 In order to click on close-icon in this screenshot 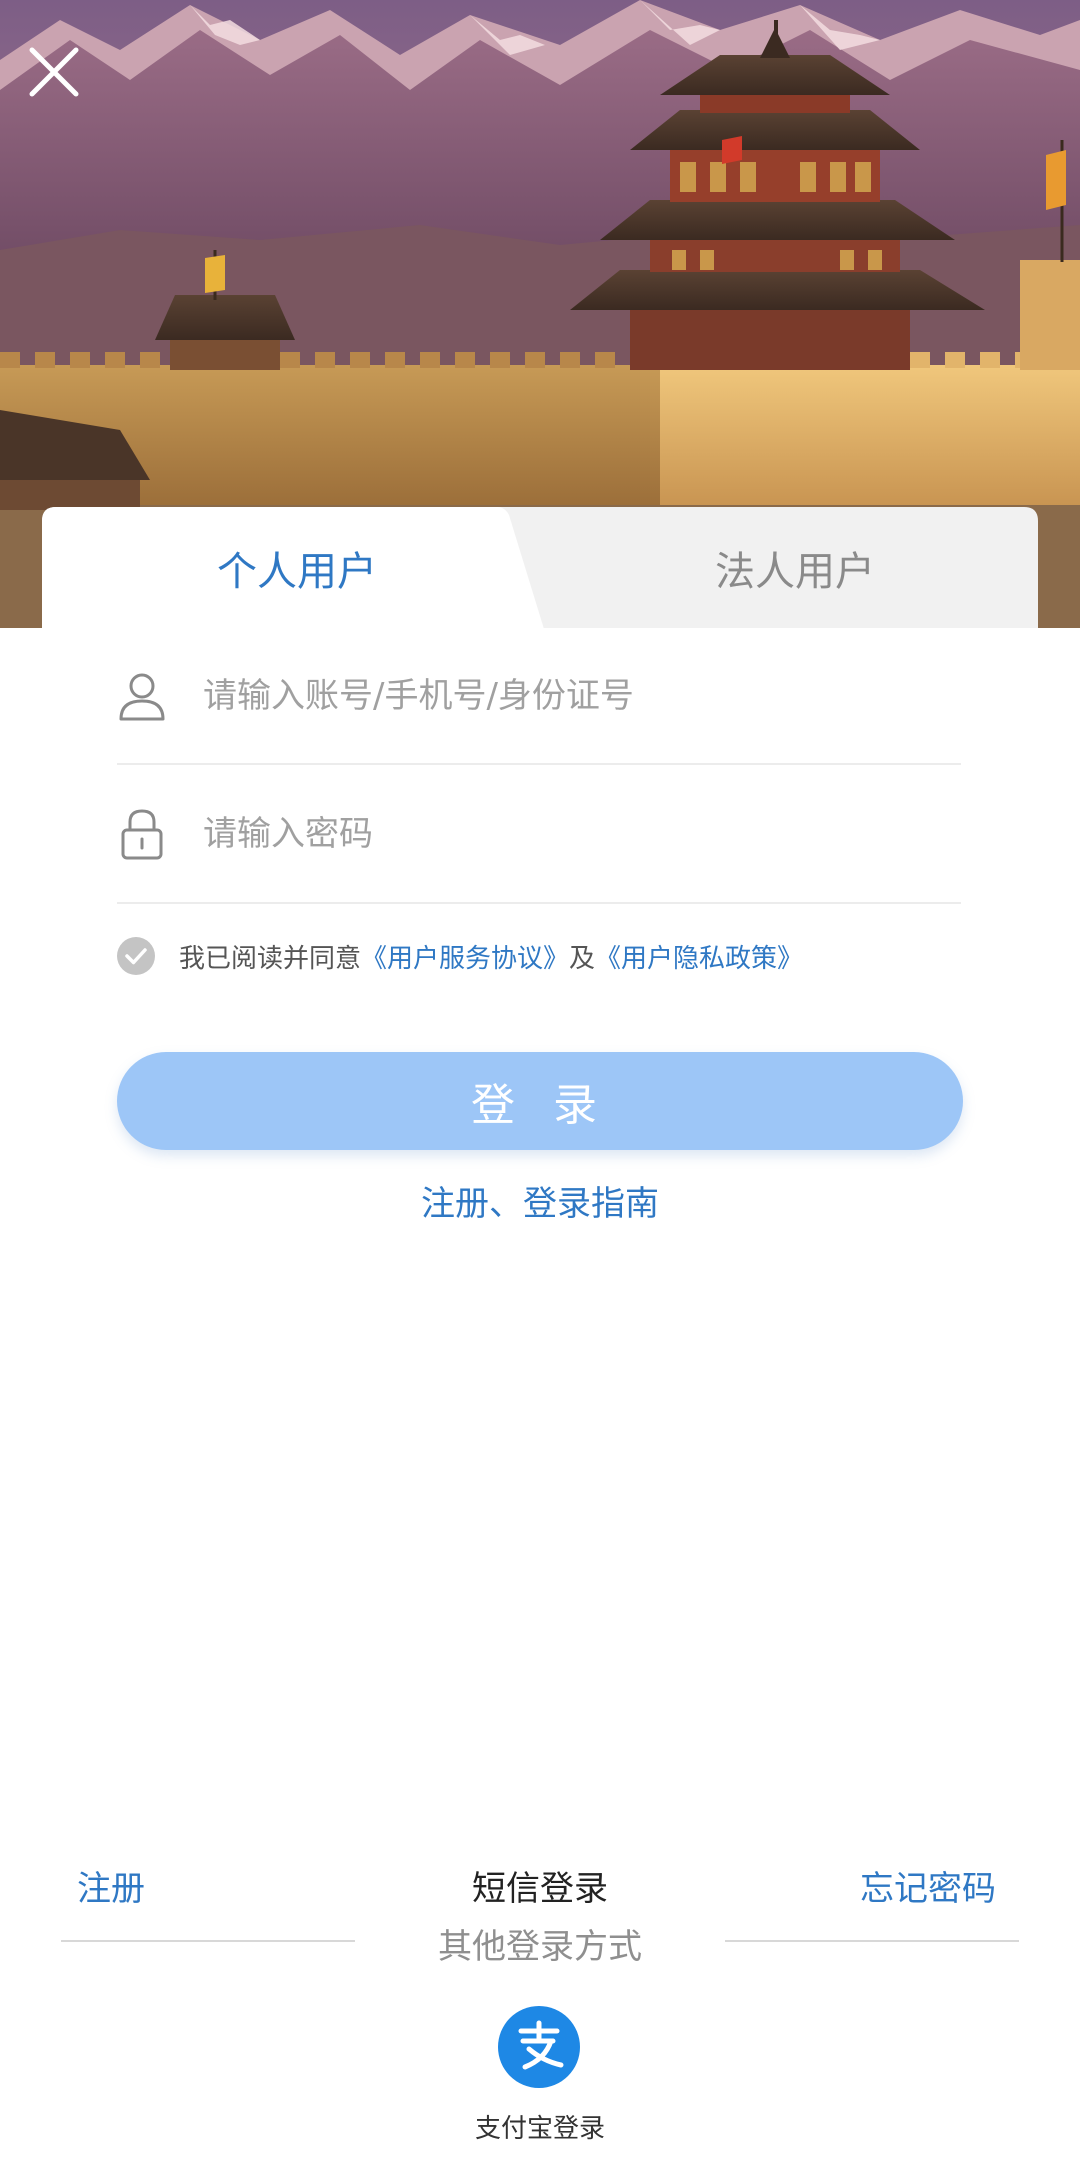, I will do `click(54, 72)`.